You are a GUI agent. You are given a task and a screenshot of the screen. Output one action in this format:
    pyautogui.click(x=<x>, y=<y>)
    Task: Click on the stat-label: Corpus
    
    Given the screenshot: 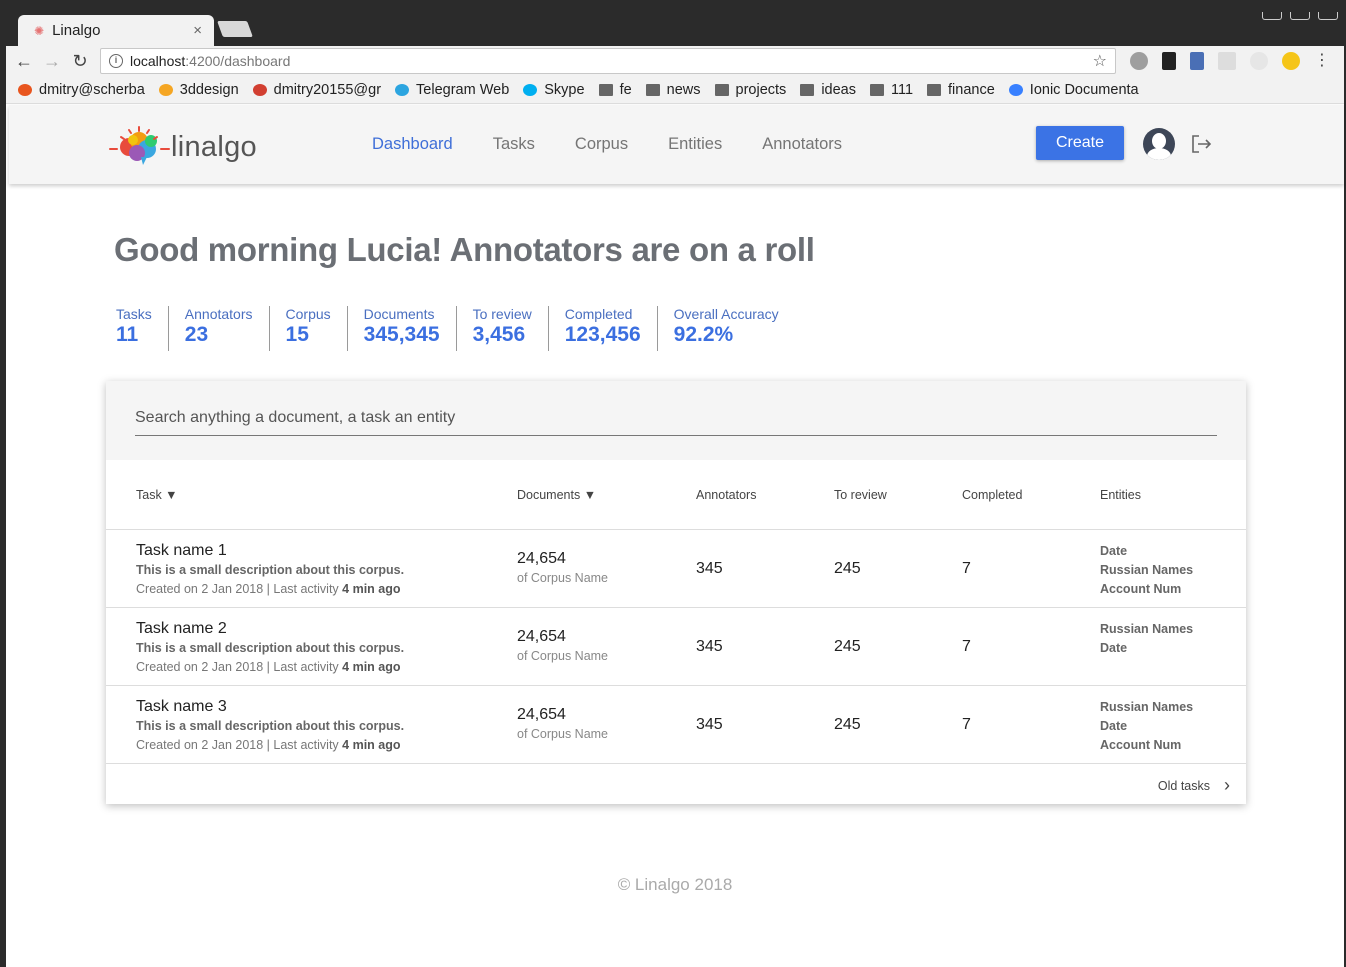 What is the action you would take?
    pyautogui.click(x=308, y=314)
    